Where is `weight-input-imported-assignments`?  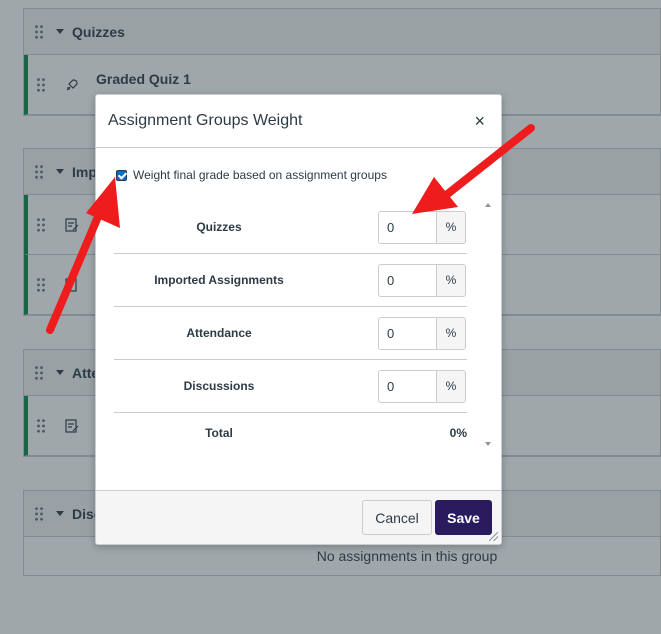 weight-input-imported-assignments is located at coordinates (407, 280).